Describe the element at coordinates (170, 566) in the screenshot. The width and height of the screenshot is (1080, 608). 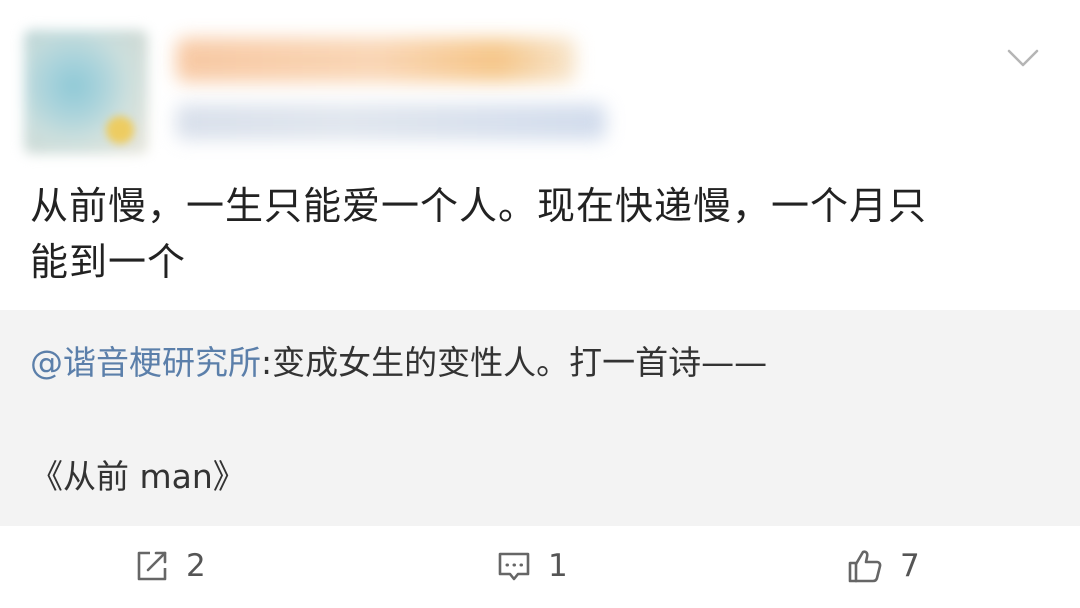
I see `share-button: 2` at that location.